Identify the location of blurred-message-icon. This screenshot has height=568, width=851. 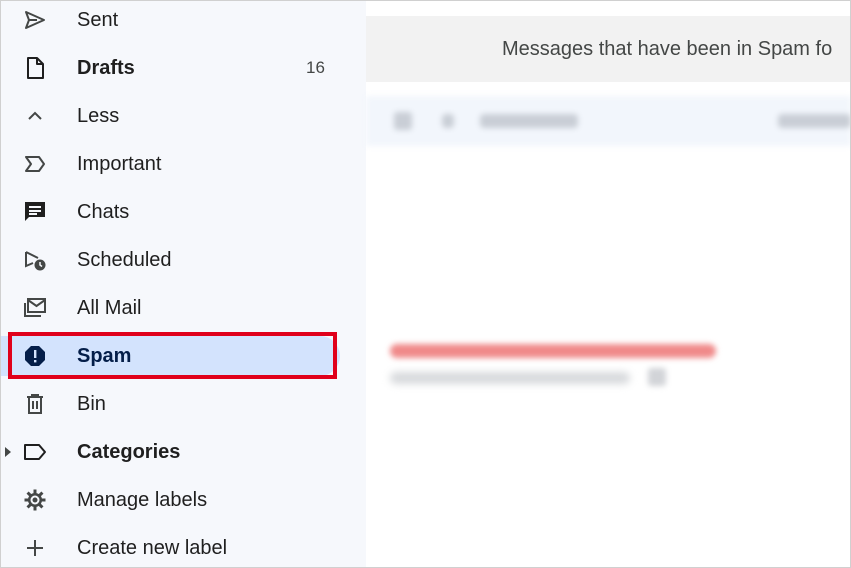
(657, 377).